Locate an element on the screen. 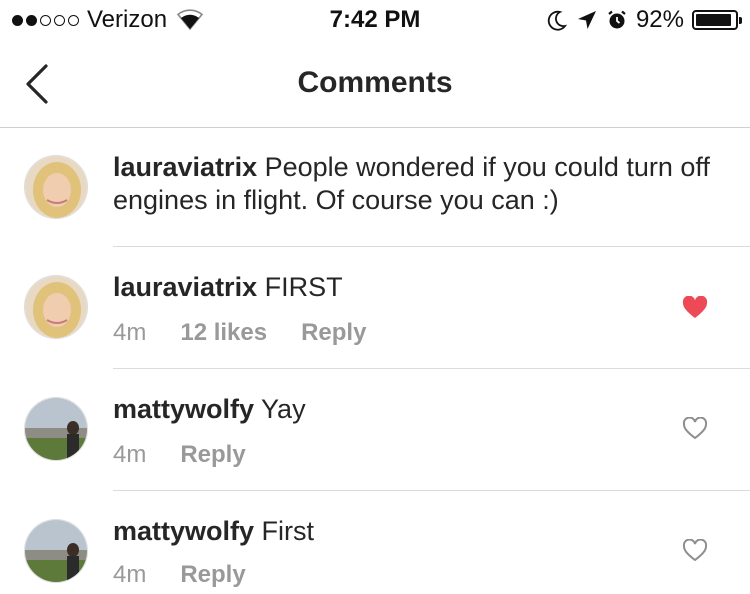  navigation-bar: Comments is located at coordinates (375, 84).